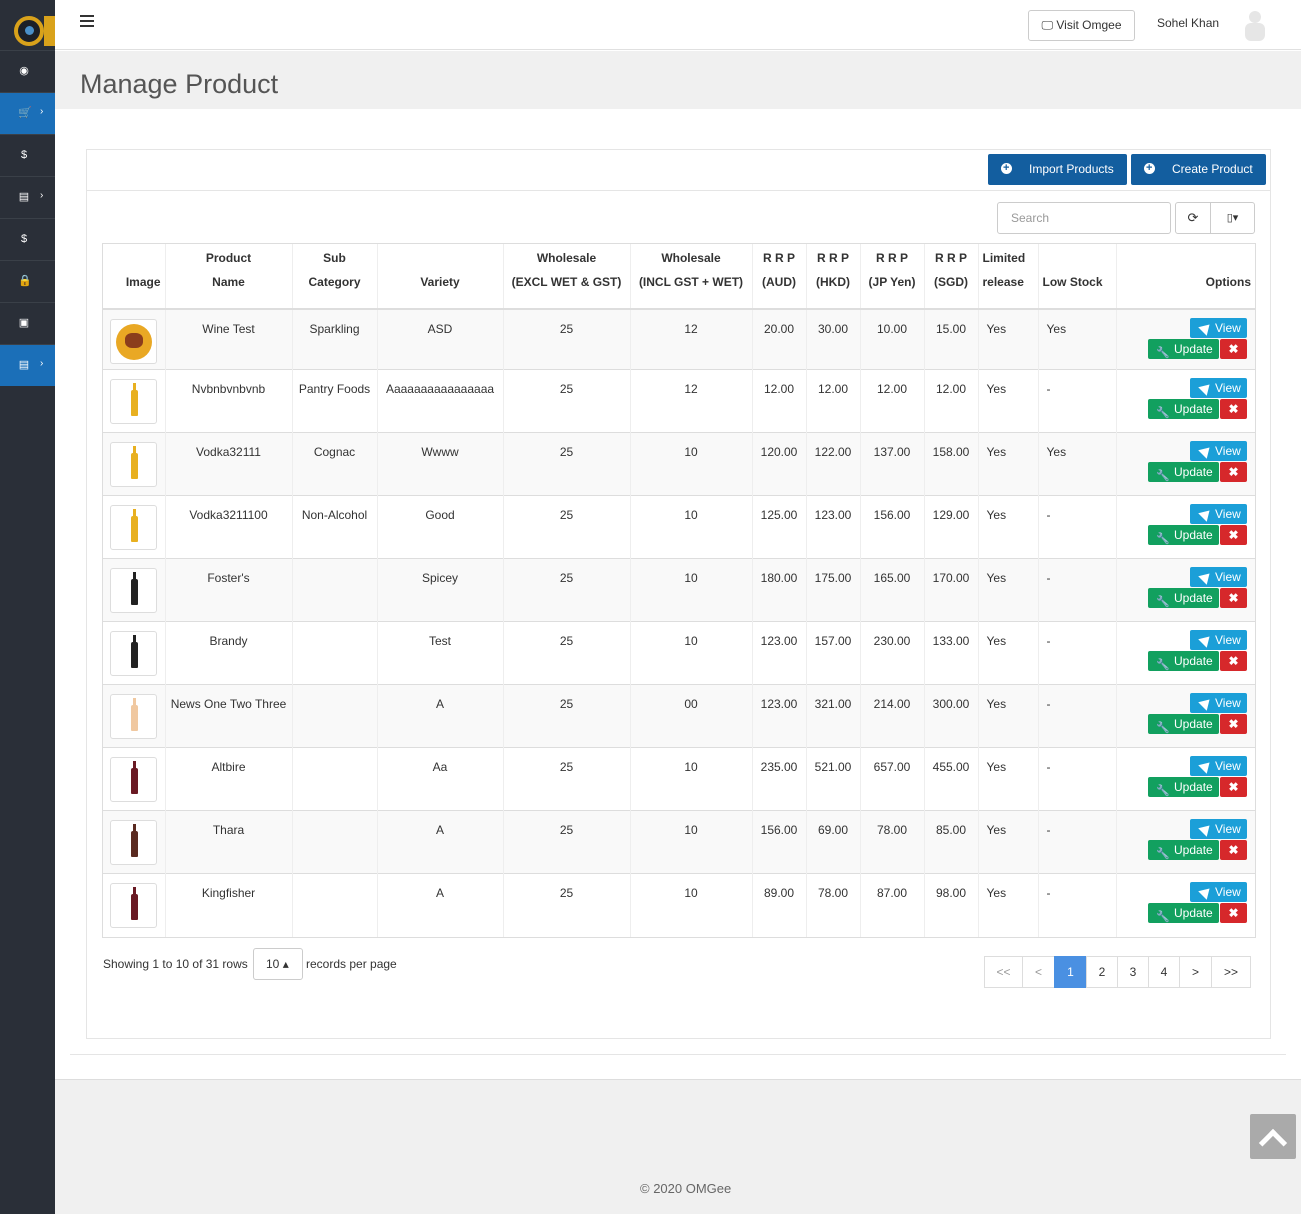  I want to click on omgee-logo, so click(27, 25).